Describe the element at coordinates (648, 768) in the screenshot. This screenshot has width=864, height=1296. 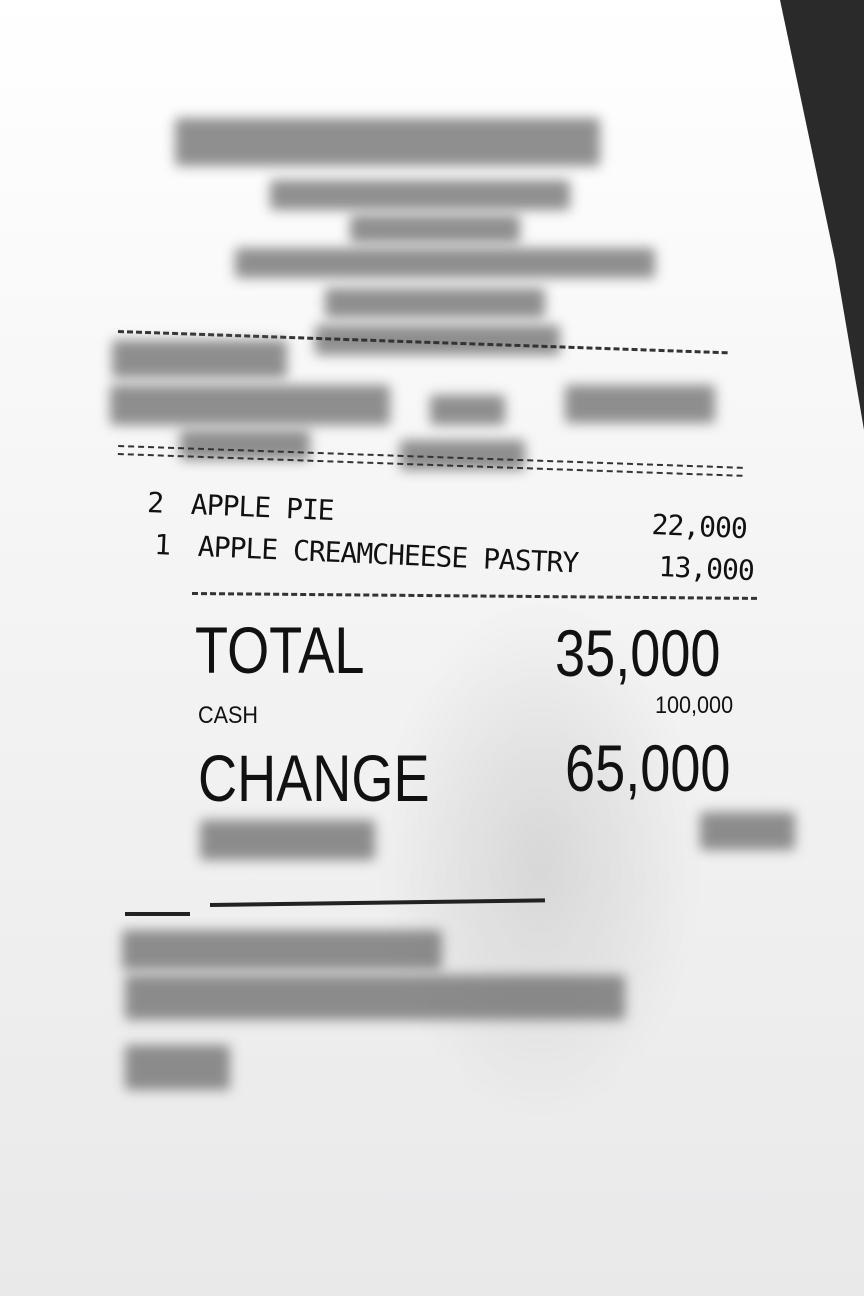
I see `change-value: 65,000` at that location.